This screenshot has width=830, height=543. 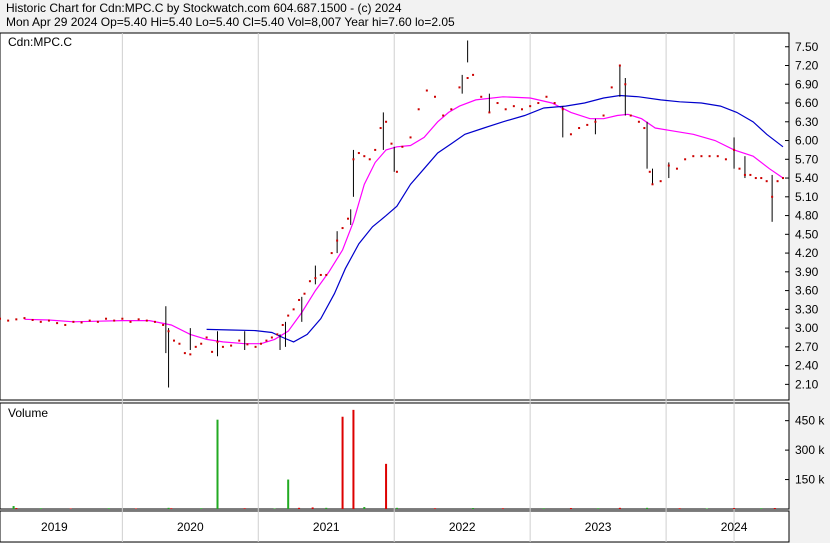 What do you see at coordinates (598, 527) in the screenshot?
I see `year-label: 2023` at bounding box center [598, 527].